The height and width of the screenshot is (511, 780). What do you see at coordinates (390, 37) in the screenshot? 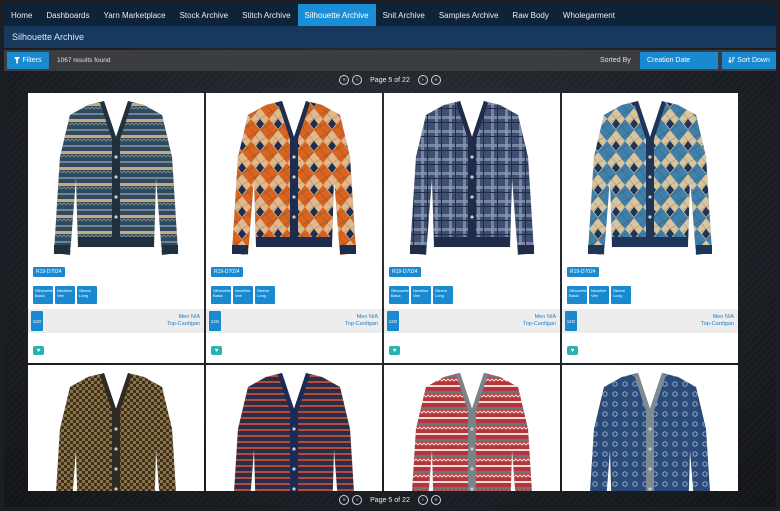
I see `section-header: Silhouette Archive` at bounding box center [390, 37].